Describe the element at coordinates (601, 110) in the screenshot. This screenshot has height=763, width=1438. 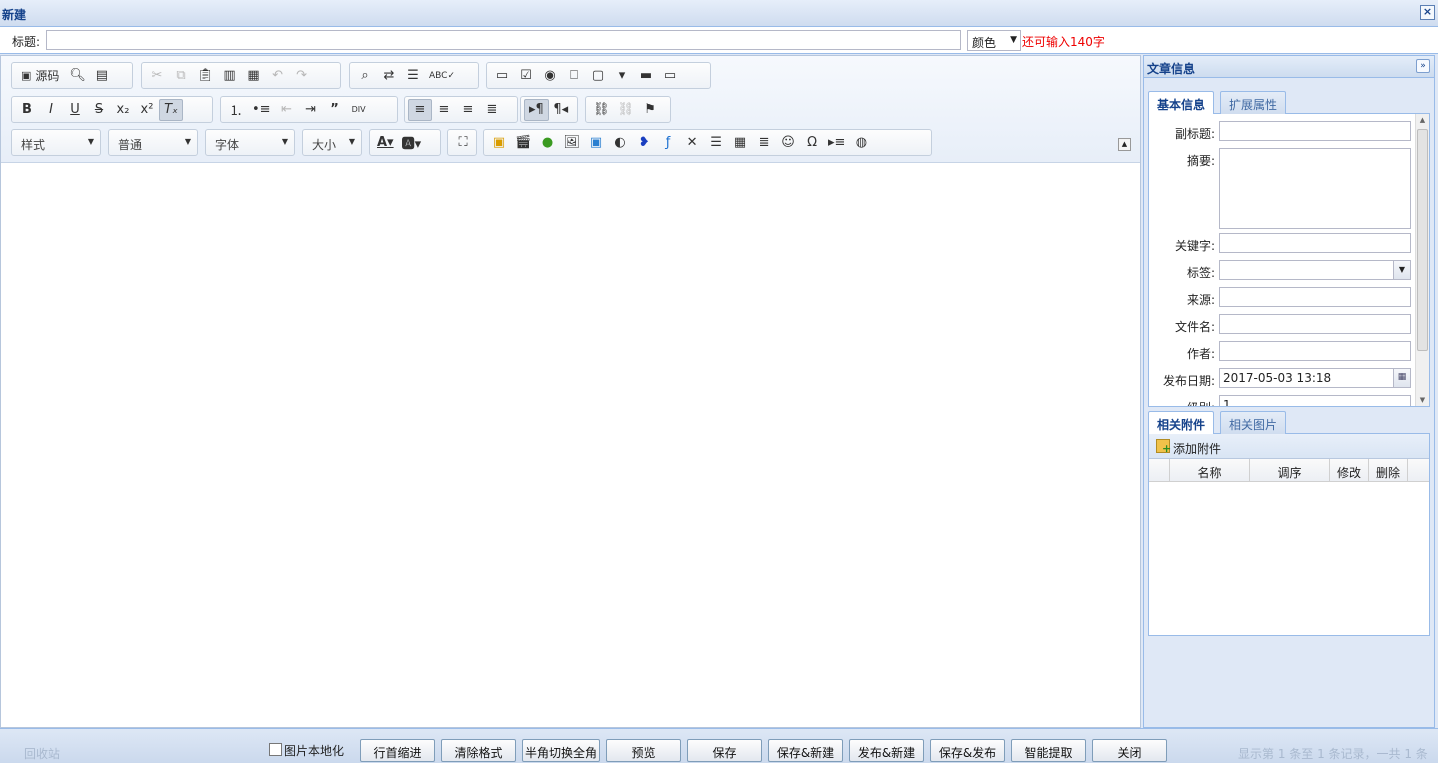
I see `link-icon: ⛓` at that location.